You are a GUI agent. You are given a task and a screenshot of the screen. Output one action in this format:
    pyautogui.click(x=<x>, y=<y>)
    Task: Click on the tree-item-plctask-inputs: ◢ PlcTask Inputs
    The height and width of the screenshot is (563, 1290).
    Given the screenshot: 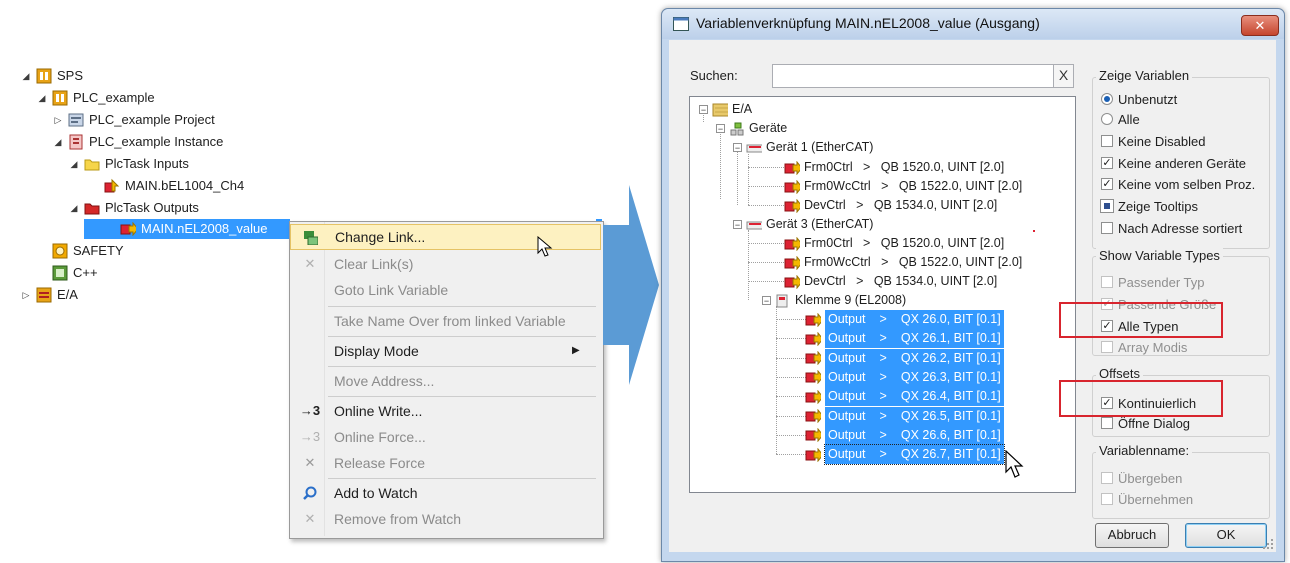 What is the action you would take?
    pyautogui.click(x=128, y=164)
    